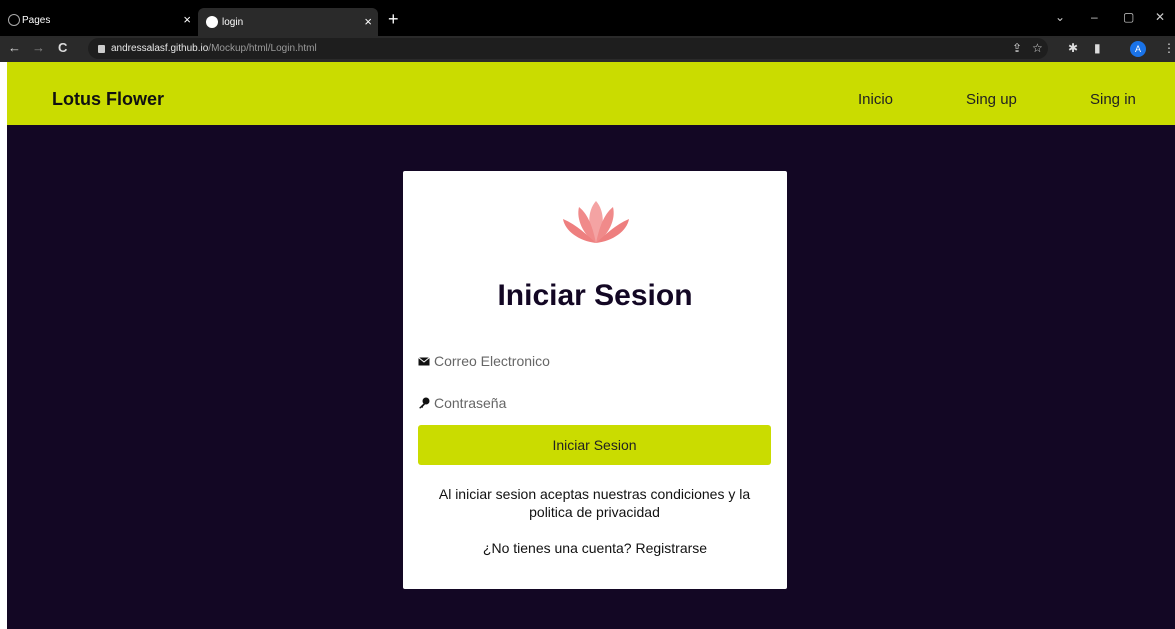 The image size is (1175, 629). Describe the element at coordinates (424, 403) in the screenshot. I see `key-icon` at that location.